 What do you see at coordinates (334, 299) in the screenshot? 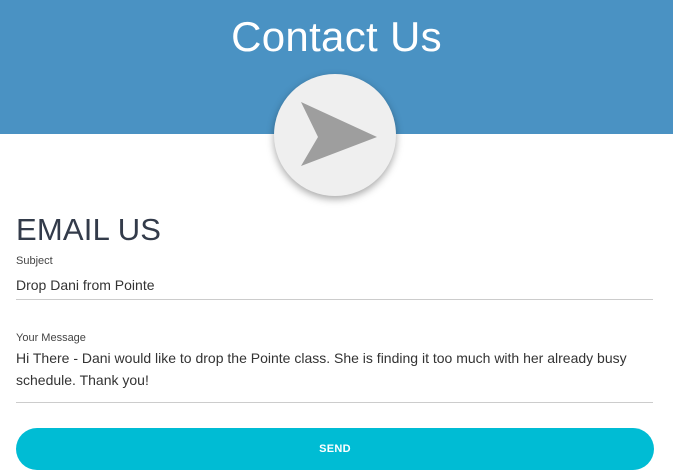
I see `subject-underline` at bounding box center [334, 299].